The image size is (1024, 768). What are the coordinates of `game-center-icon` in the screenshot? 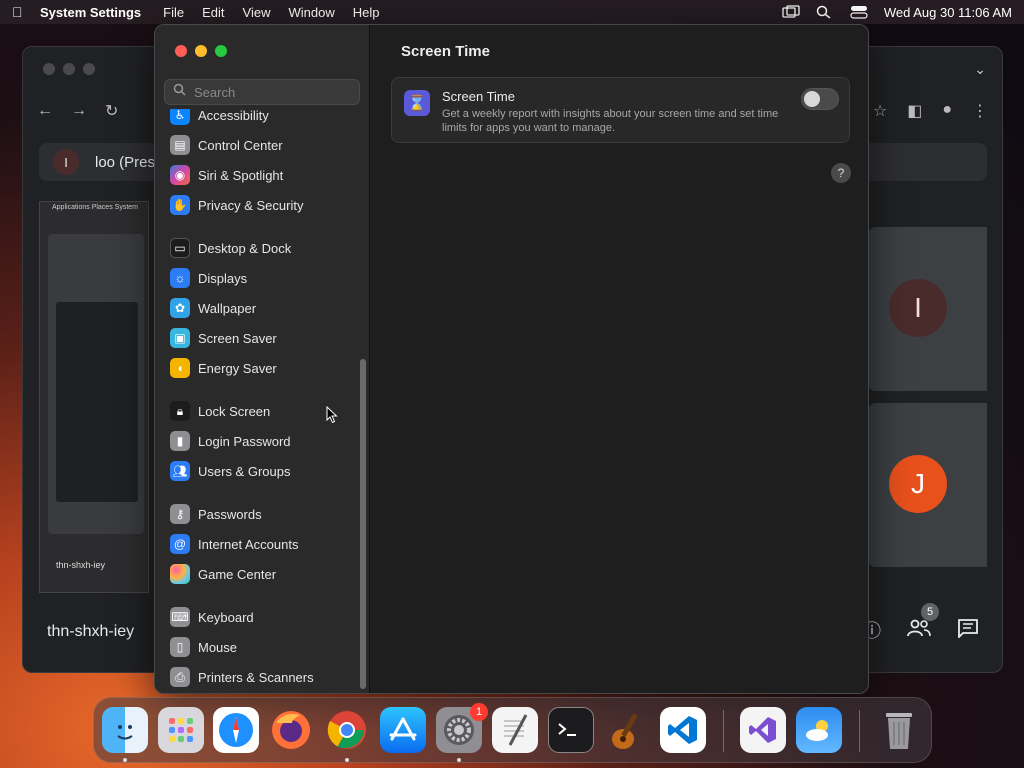 It's located at (180, 574).